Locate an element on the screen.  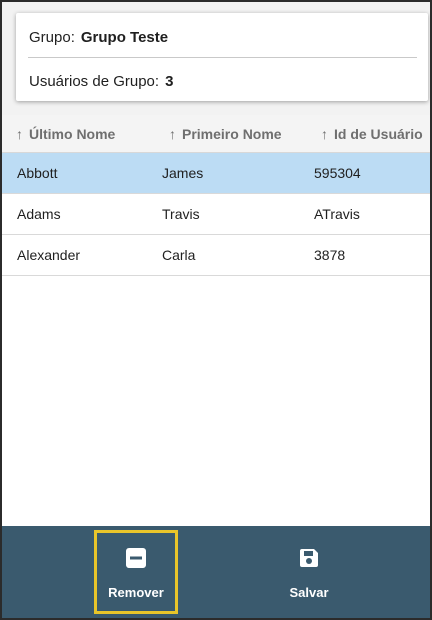
table-row: Adams Travis ATravis is located at coordinates (216, 214).